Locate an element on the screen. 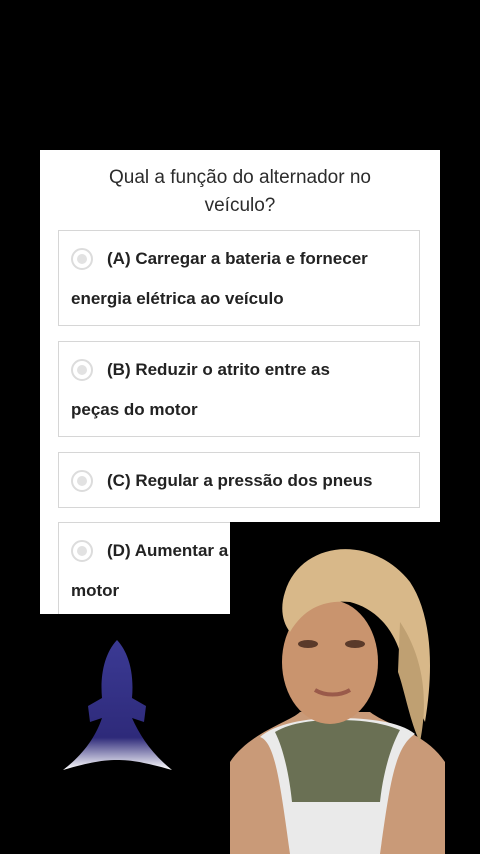  option-a-label-line1: (A) Carregar a bateria e fornecer is located at coordinates (237, 258).